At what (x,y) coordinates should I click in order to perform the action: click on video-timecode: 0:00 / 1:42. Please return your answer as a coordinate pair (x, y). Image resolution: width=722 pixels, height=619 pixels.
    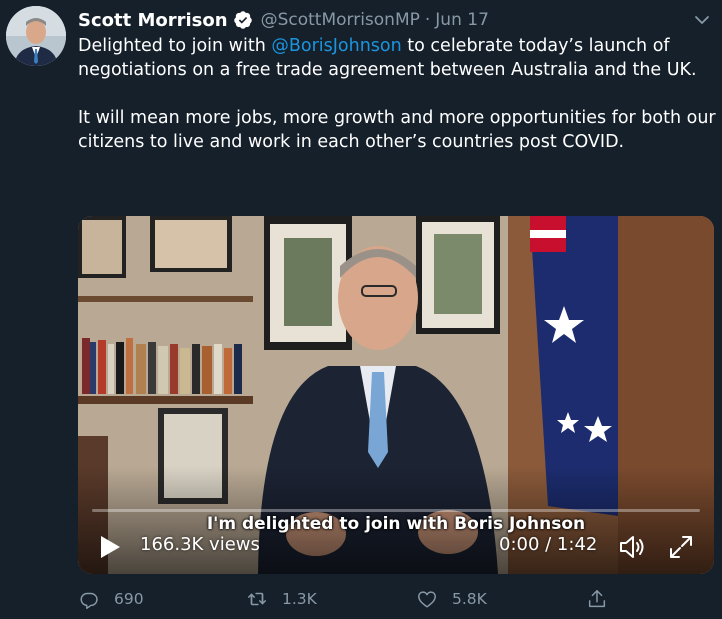
    Looking at the image, I should click on (548, 544).